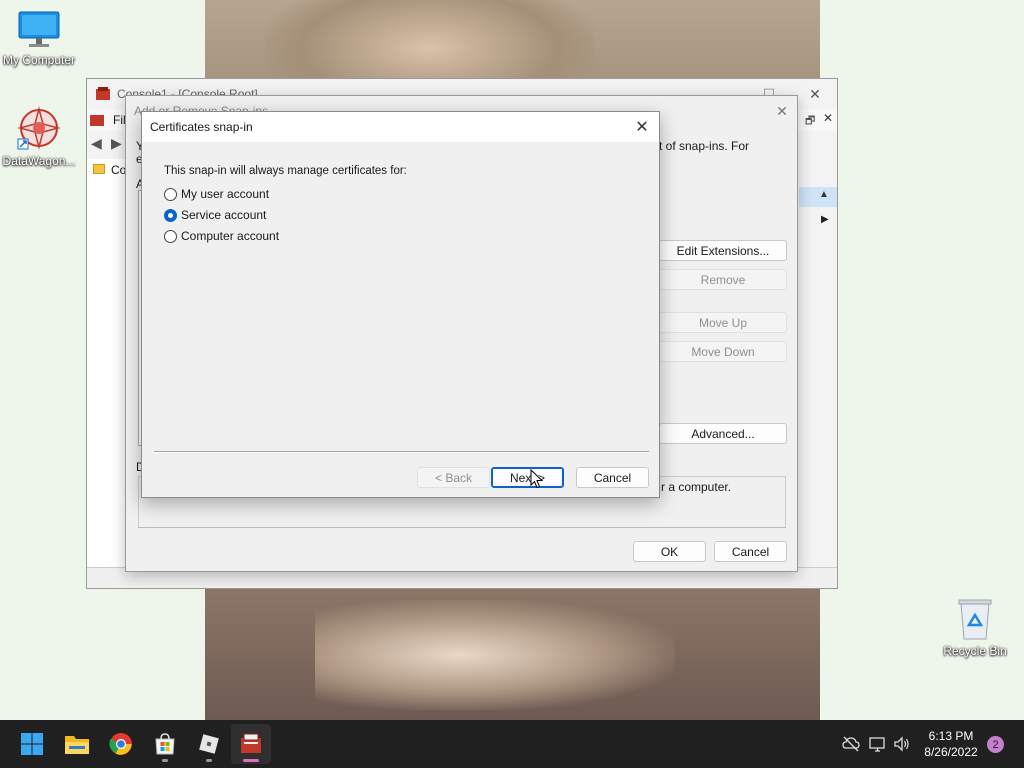  Describe the element at coordinates (825, 219) in the screenshot. I see `expand-right-icon: ▶` at that location.